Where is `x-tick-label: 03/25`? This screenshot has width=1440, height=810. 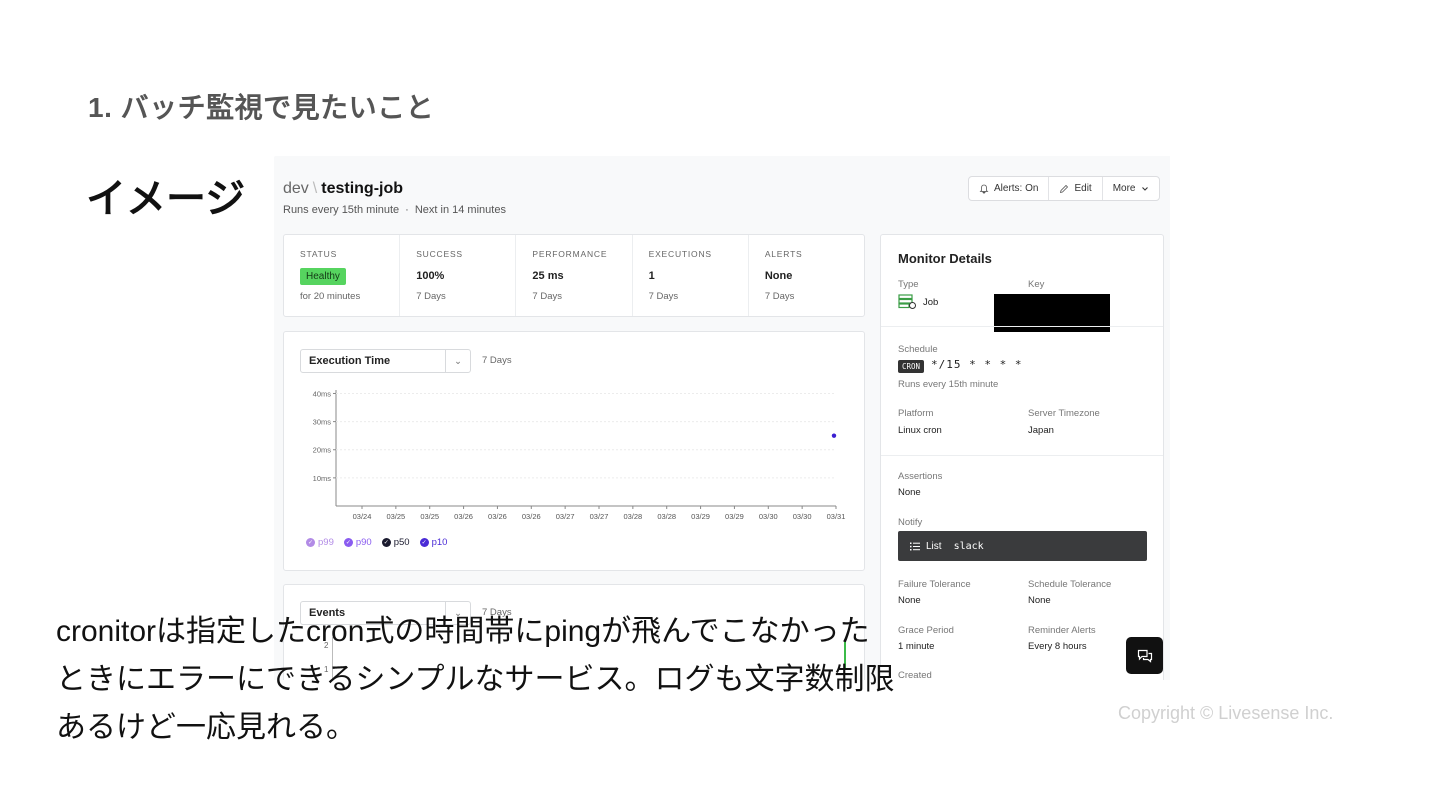
x-tick-label: 03/25 is located at coordinates (429, 516).